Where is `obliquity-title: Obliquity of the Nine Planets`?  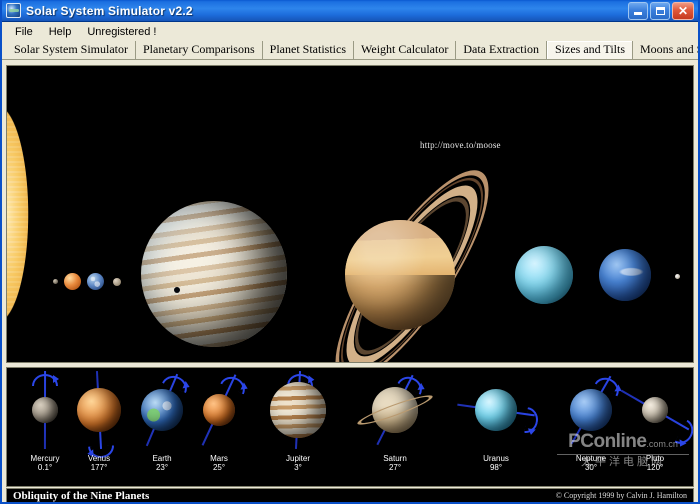 obliquity-title: Obliquity of the Nine Planets is located at coordinates (81, 495).